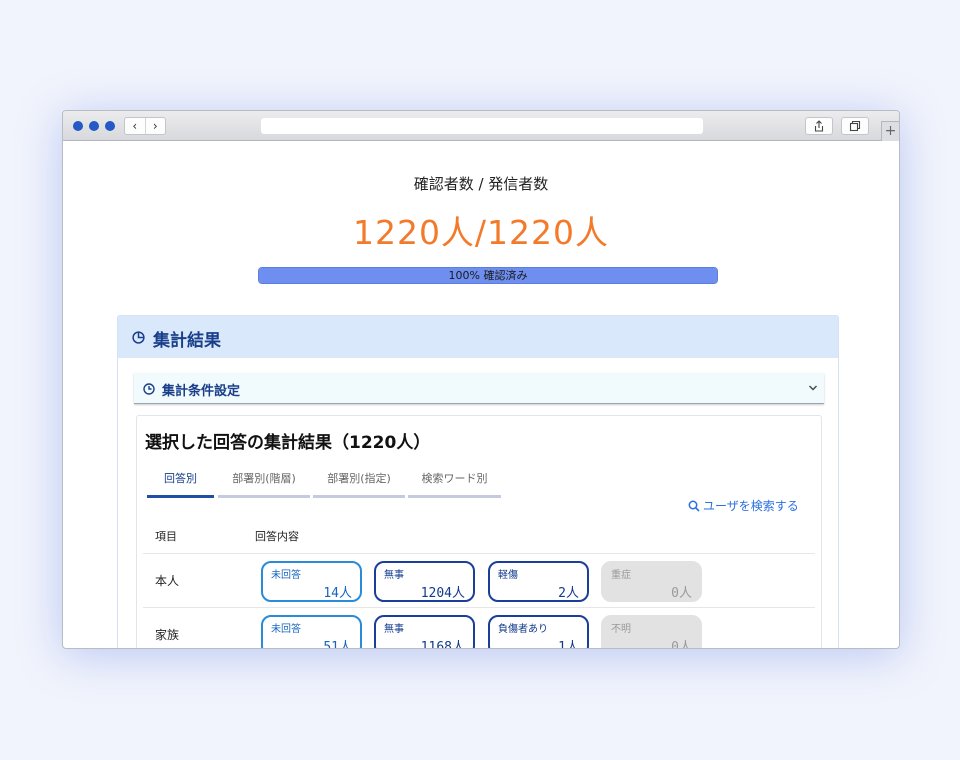  I want to click on chip-count: 1168人, so click(442, 644).